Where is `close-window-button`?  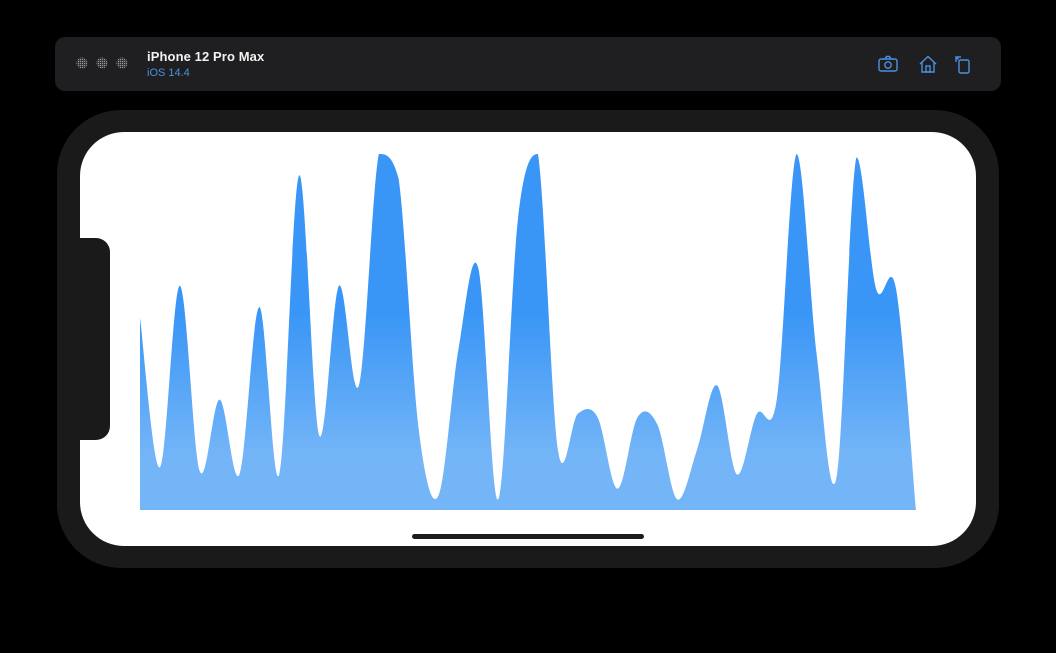 close-window-button is located at coordinates (82, 63).